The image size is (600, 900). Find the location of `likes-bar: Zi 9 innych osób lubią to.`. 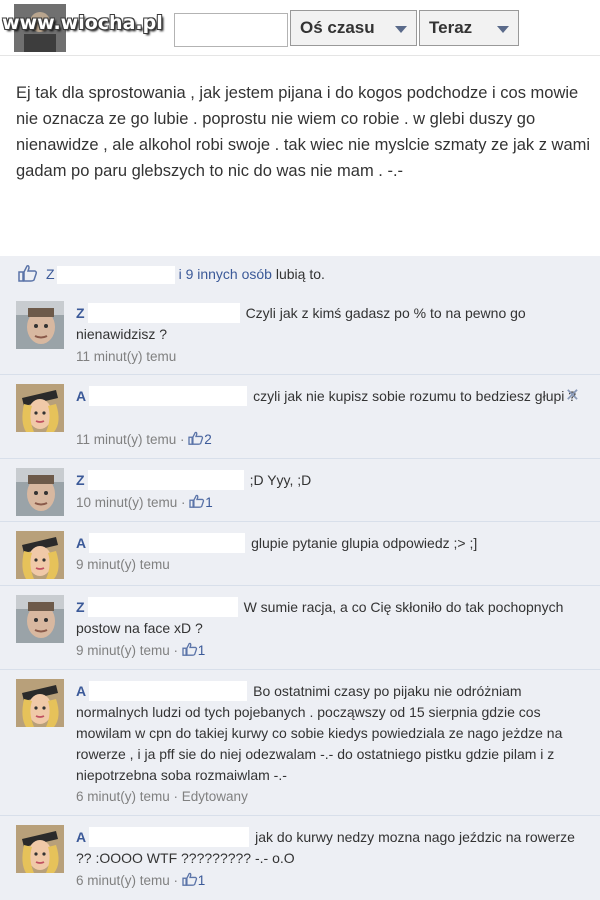

likes-bar: Zi 9 innych osób lubią to. is located at coordinates (300, 274).